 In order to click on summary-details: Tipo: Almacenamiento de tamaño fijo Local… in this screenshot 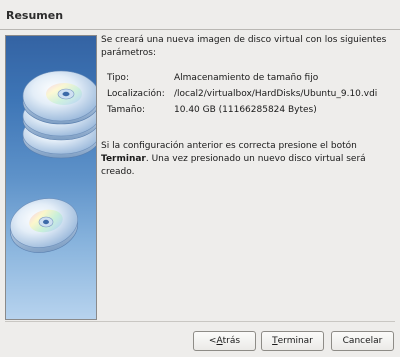, I will do `click(252, 94)`.